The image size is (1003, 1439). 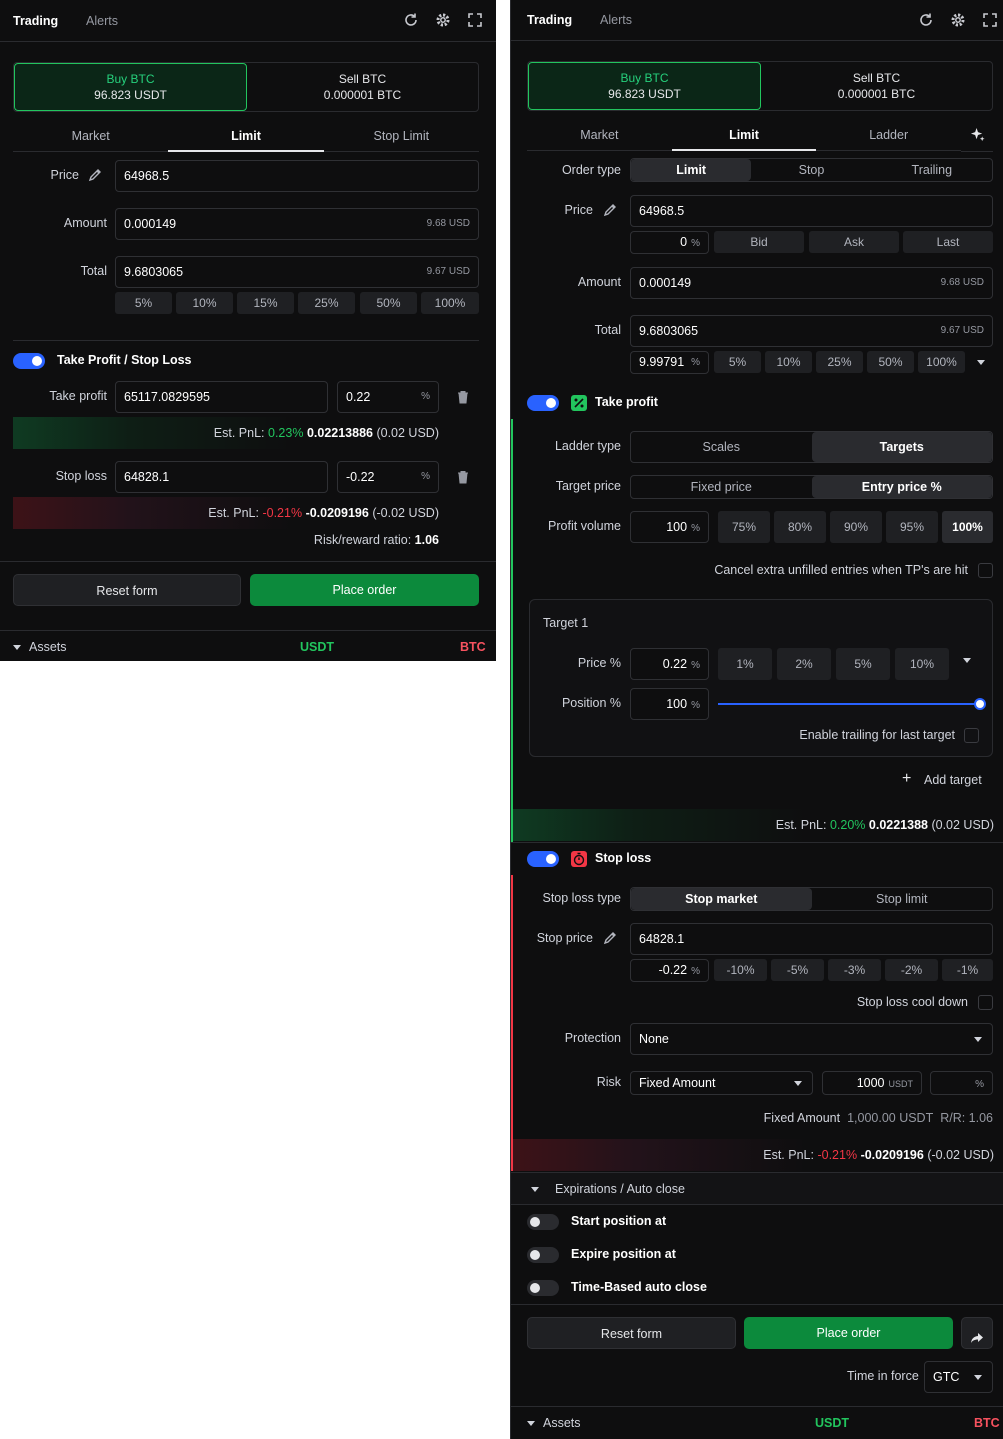 I want to click on stop-loss-input: 64828.1, so click(x=221, y=477).